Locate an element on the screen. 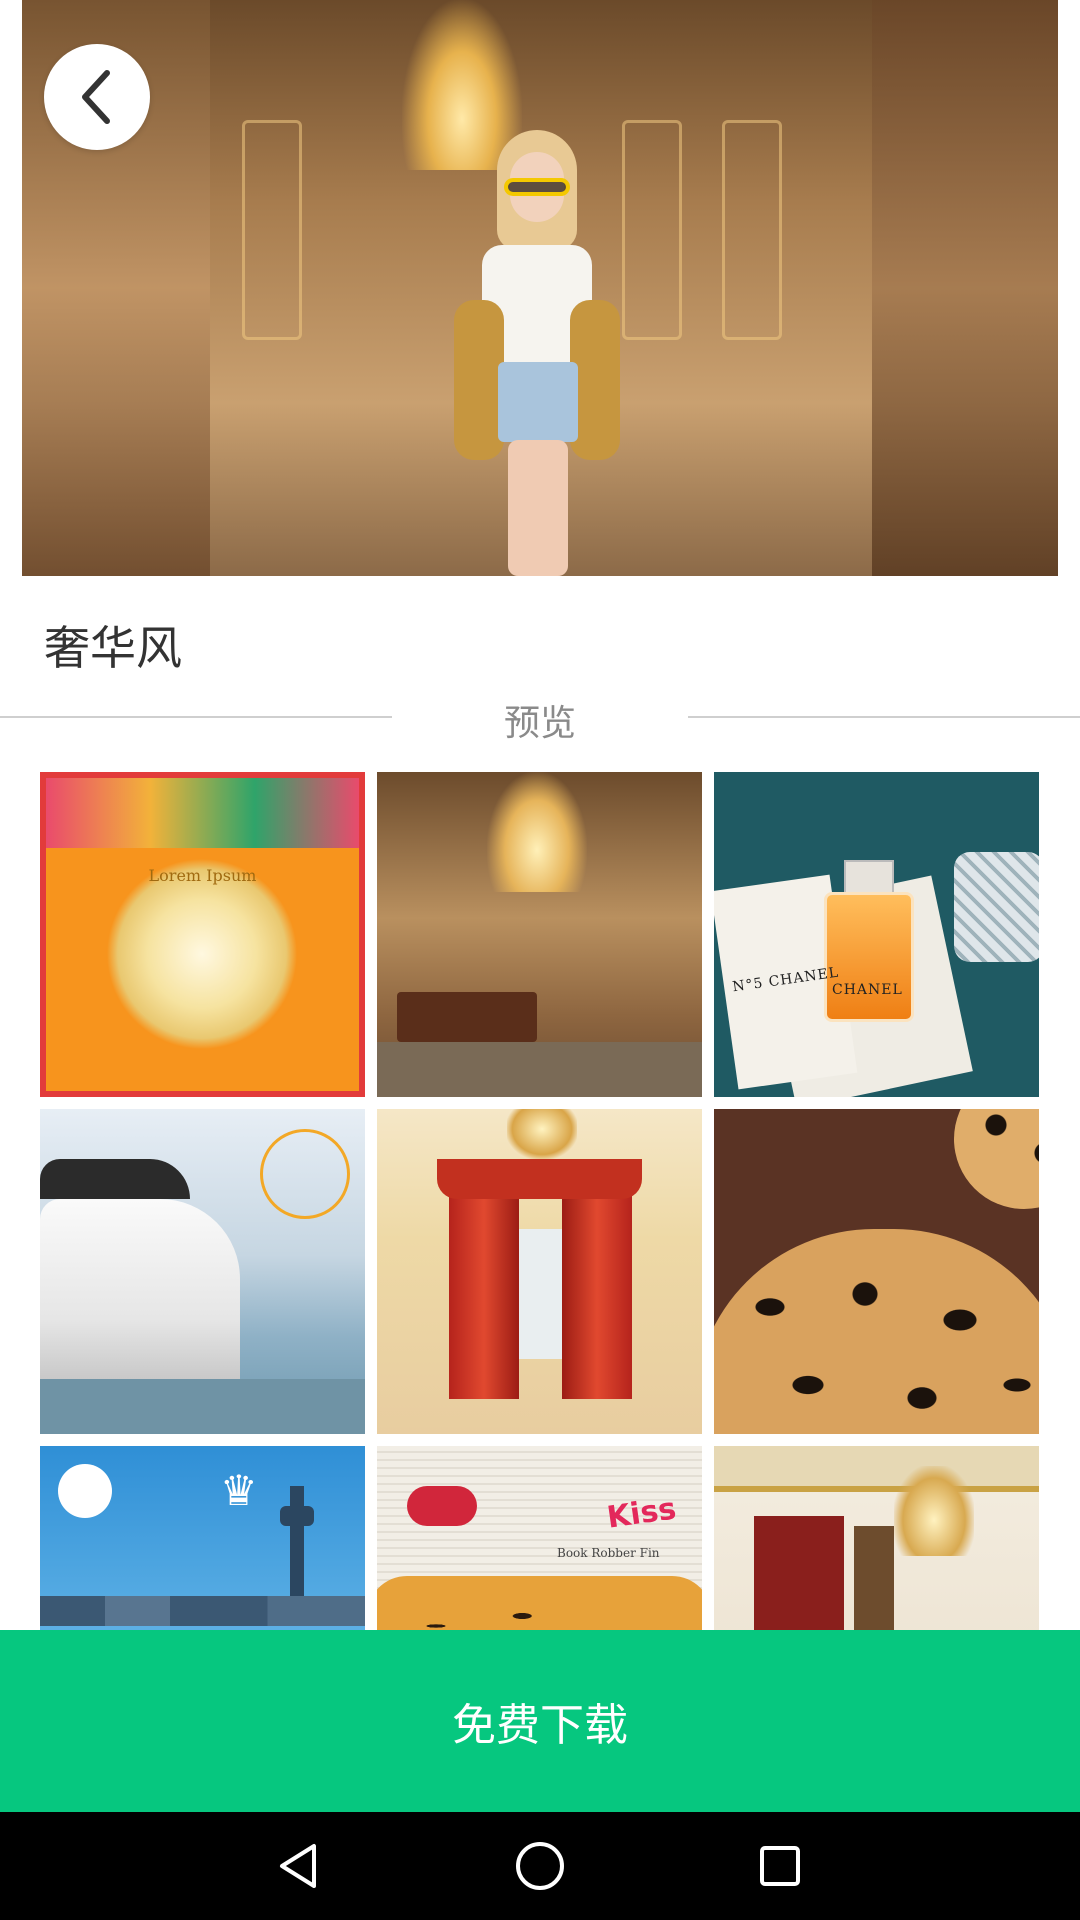  kiss-sticker: Kiss is located at coordinates (641, 1513).